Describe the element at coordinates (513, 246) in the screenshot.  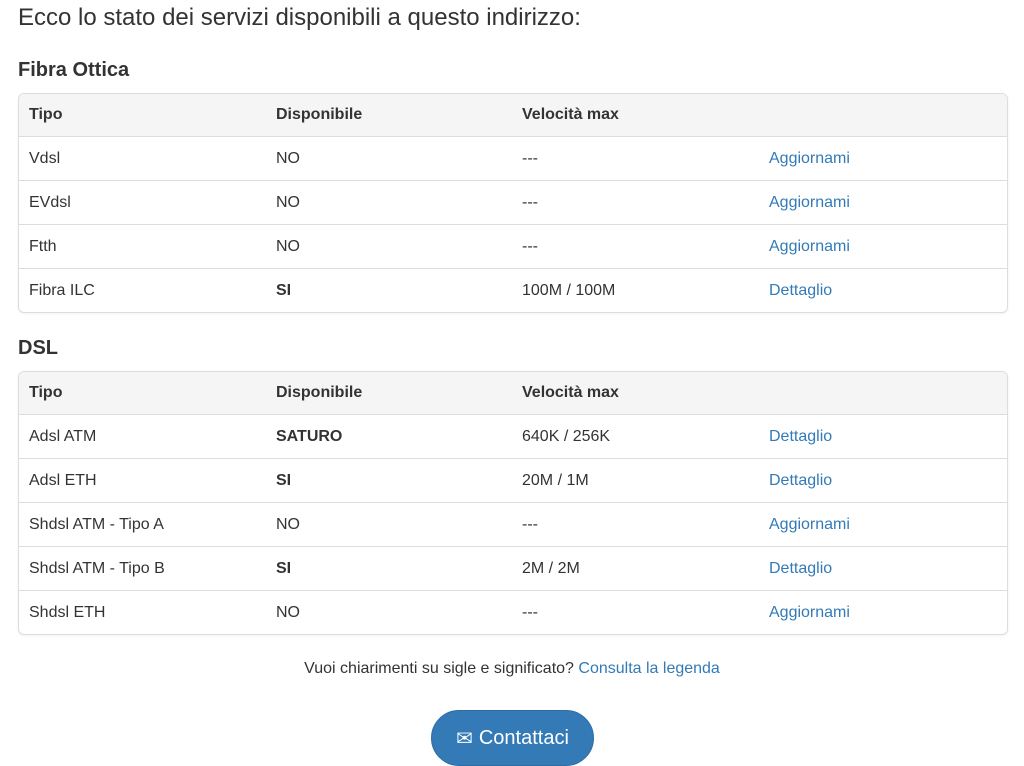
I see `table-row: Ftth NO --- Aggiornami` at that location.